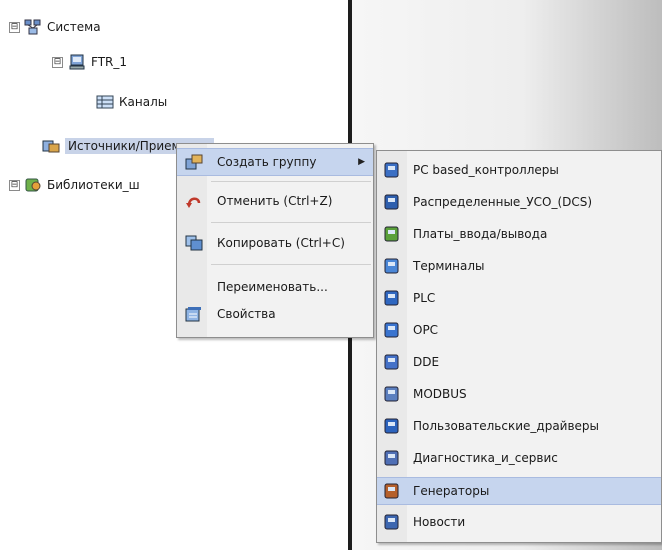 The width and height of the screenshot is (662, 550). Describe the element at coordinates (391, 458) in the screenshot. I see `diagnostics-icon` at that location.